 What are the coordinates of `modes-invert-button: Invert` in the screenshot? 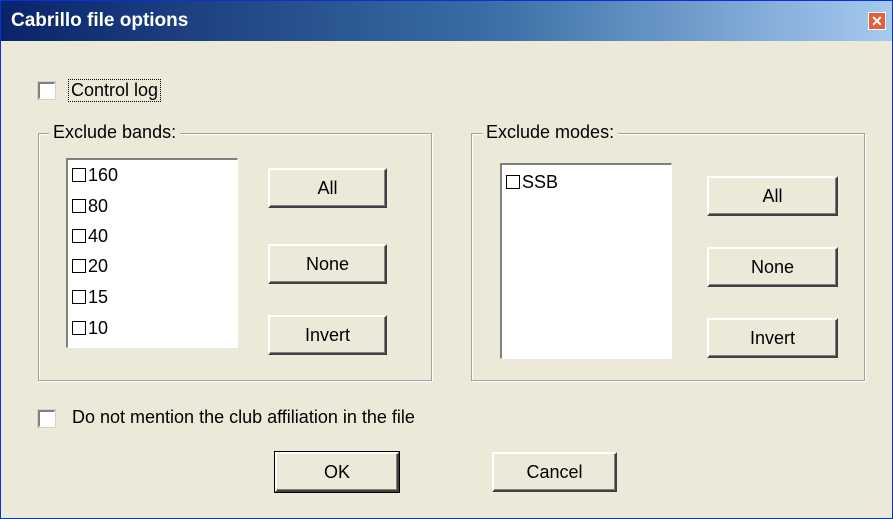 It's located at (772, 338).